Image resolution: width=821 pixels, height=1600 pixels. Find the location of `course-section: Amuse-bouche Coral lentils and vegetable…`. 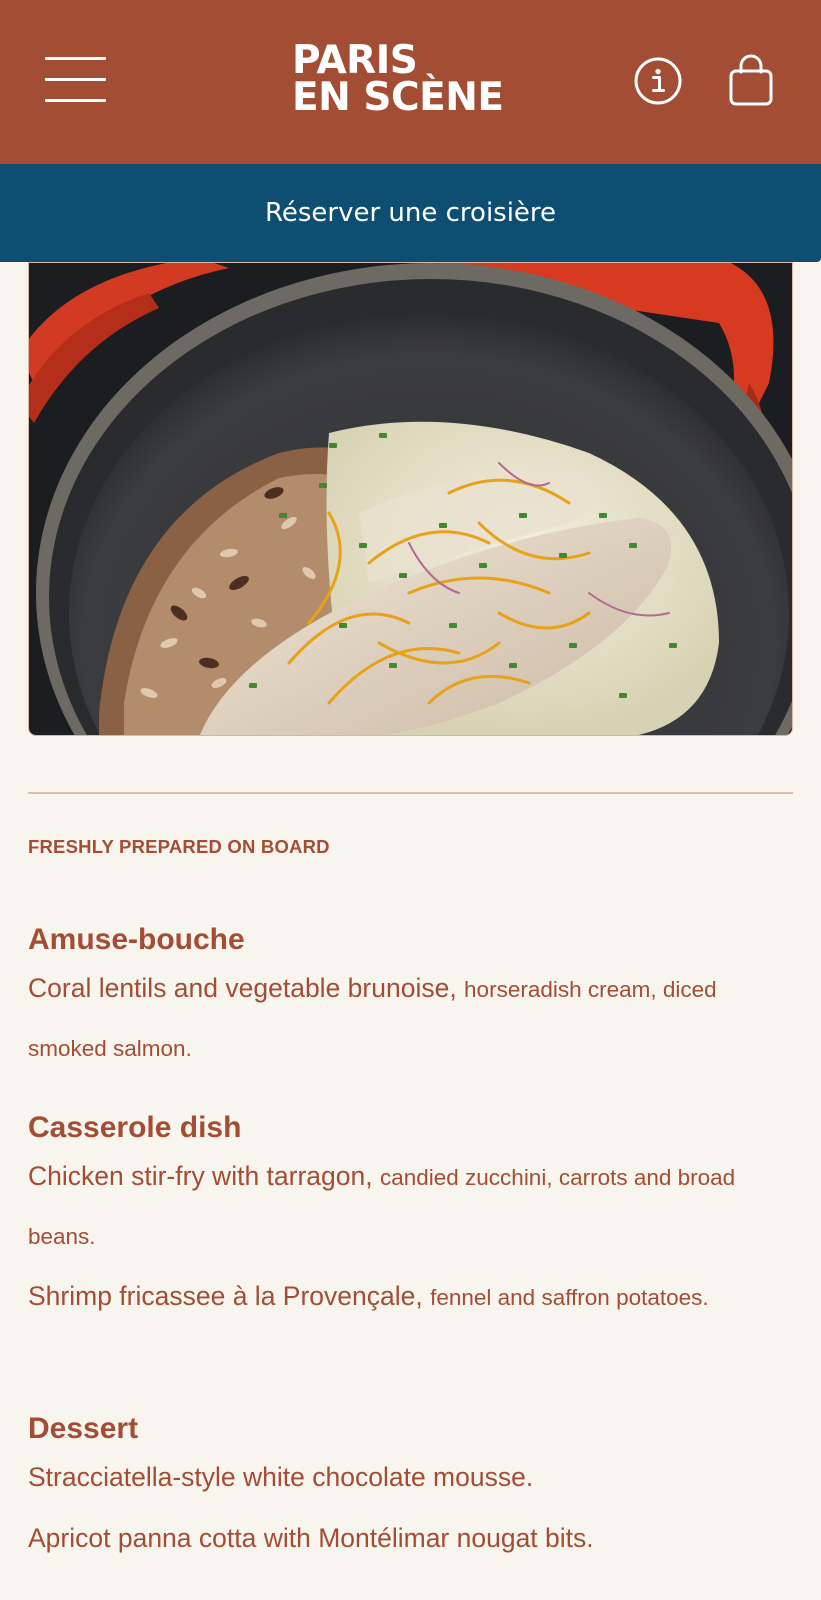

course-section: Amuse-bouche Coral lentils and vegetable… is located at coordinates (410, 1000).